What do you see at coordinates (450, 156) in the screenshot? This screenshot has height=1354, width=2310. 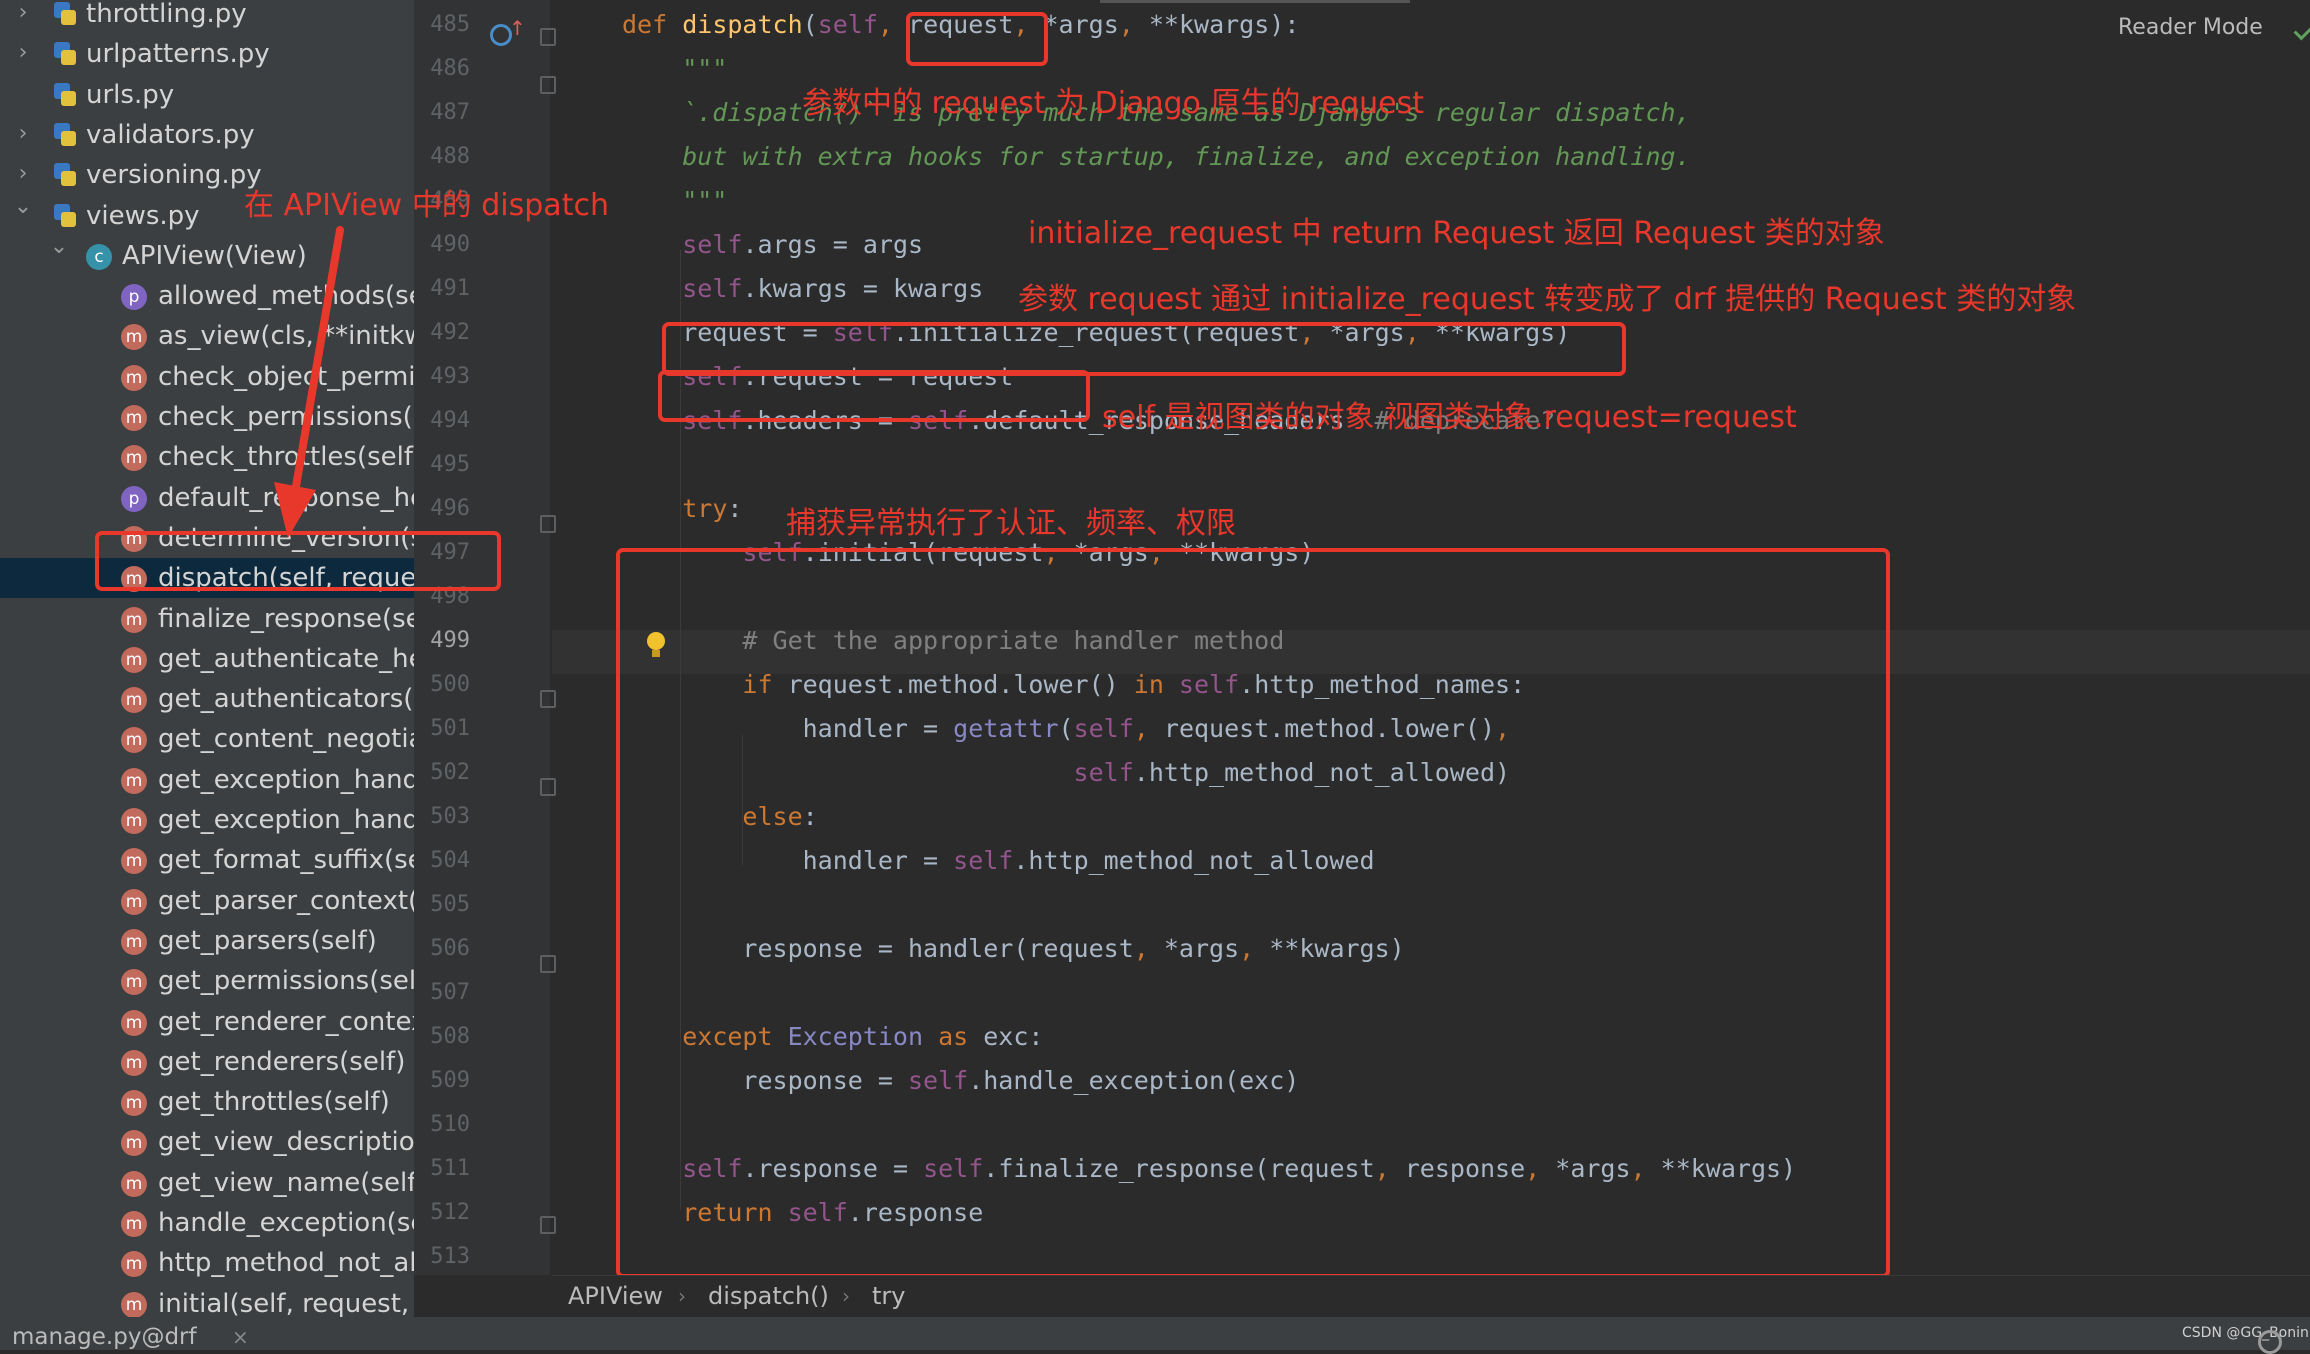 I see `line-number: 488` at bounding box center [450, 156].